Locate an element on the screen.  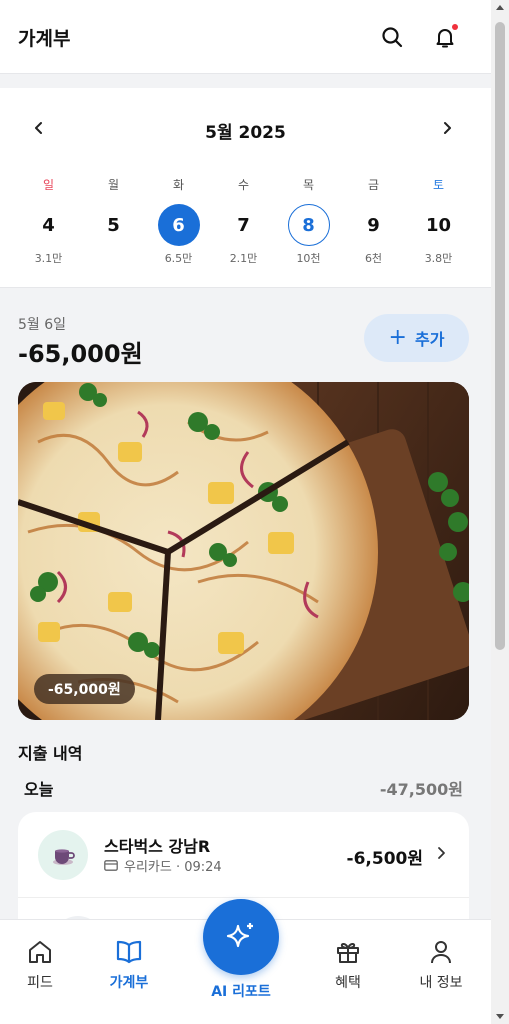
ai-report-button is located at coordinates (241, 937).